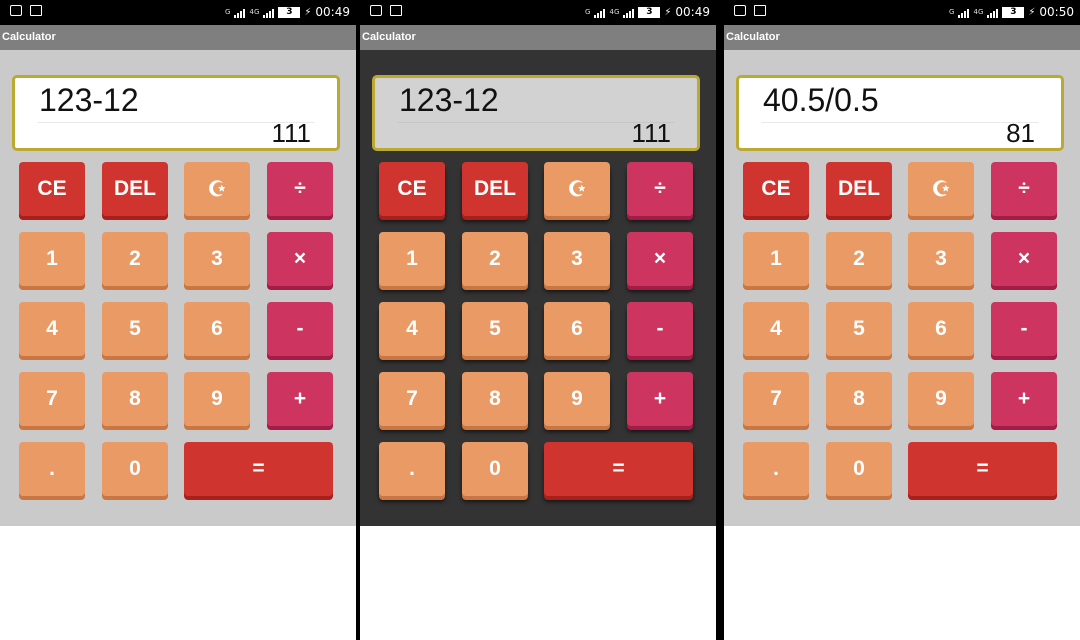 This screenshot has width=1080, height=640. What do you see at coordinates (821, 100) in the screenshot?
I see `expression-text: 40.5/0.5` at bounding box center [821, 100].